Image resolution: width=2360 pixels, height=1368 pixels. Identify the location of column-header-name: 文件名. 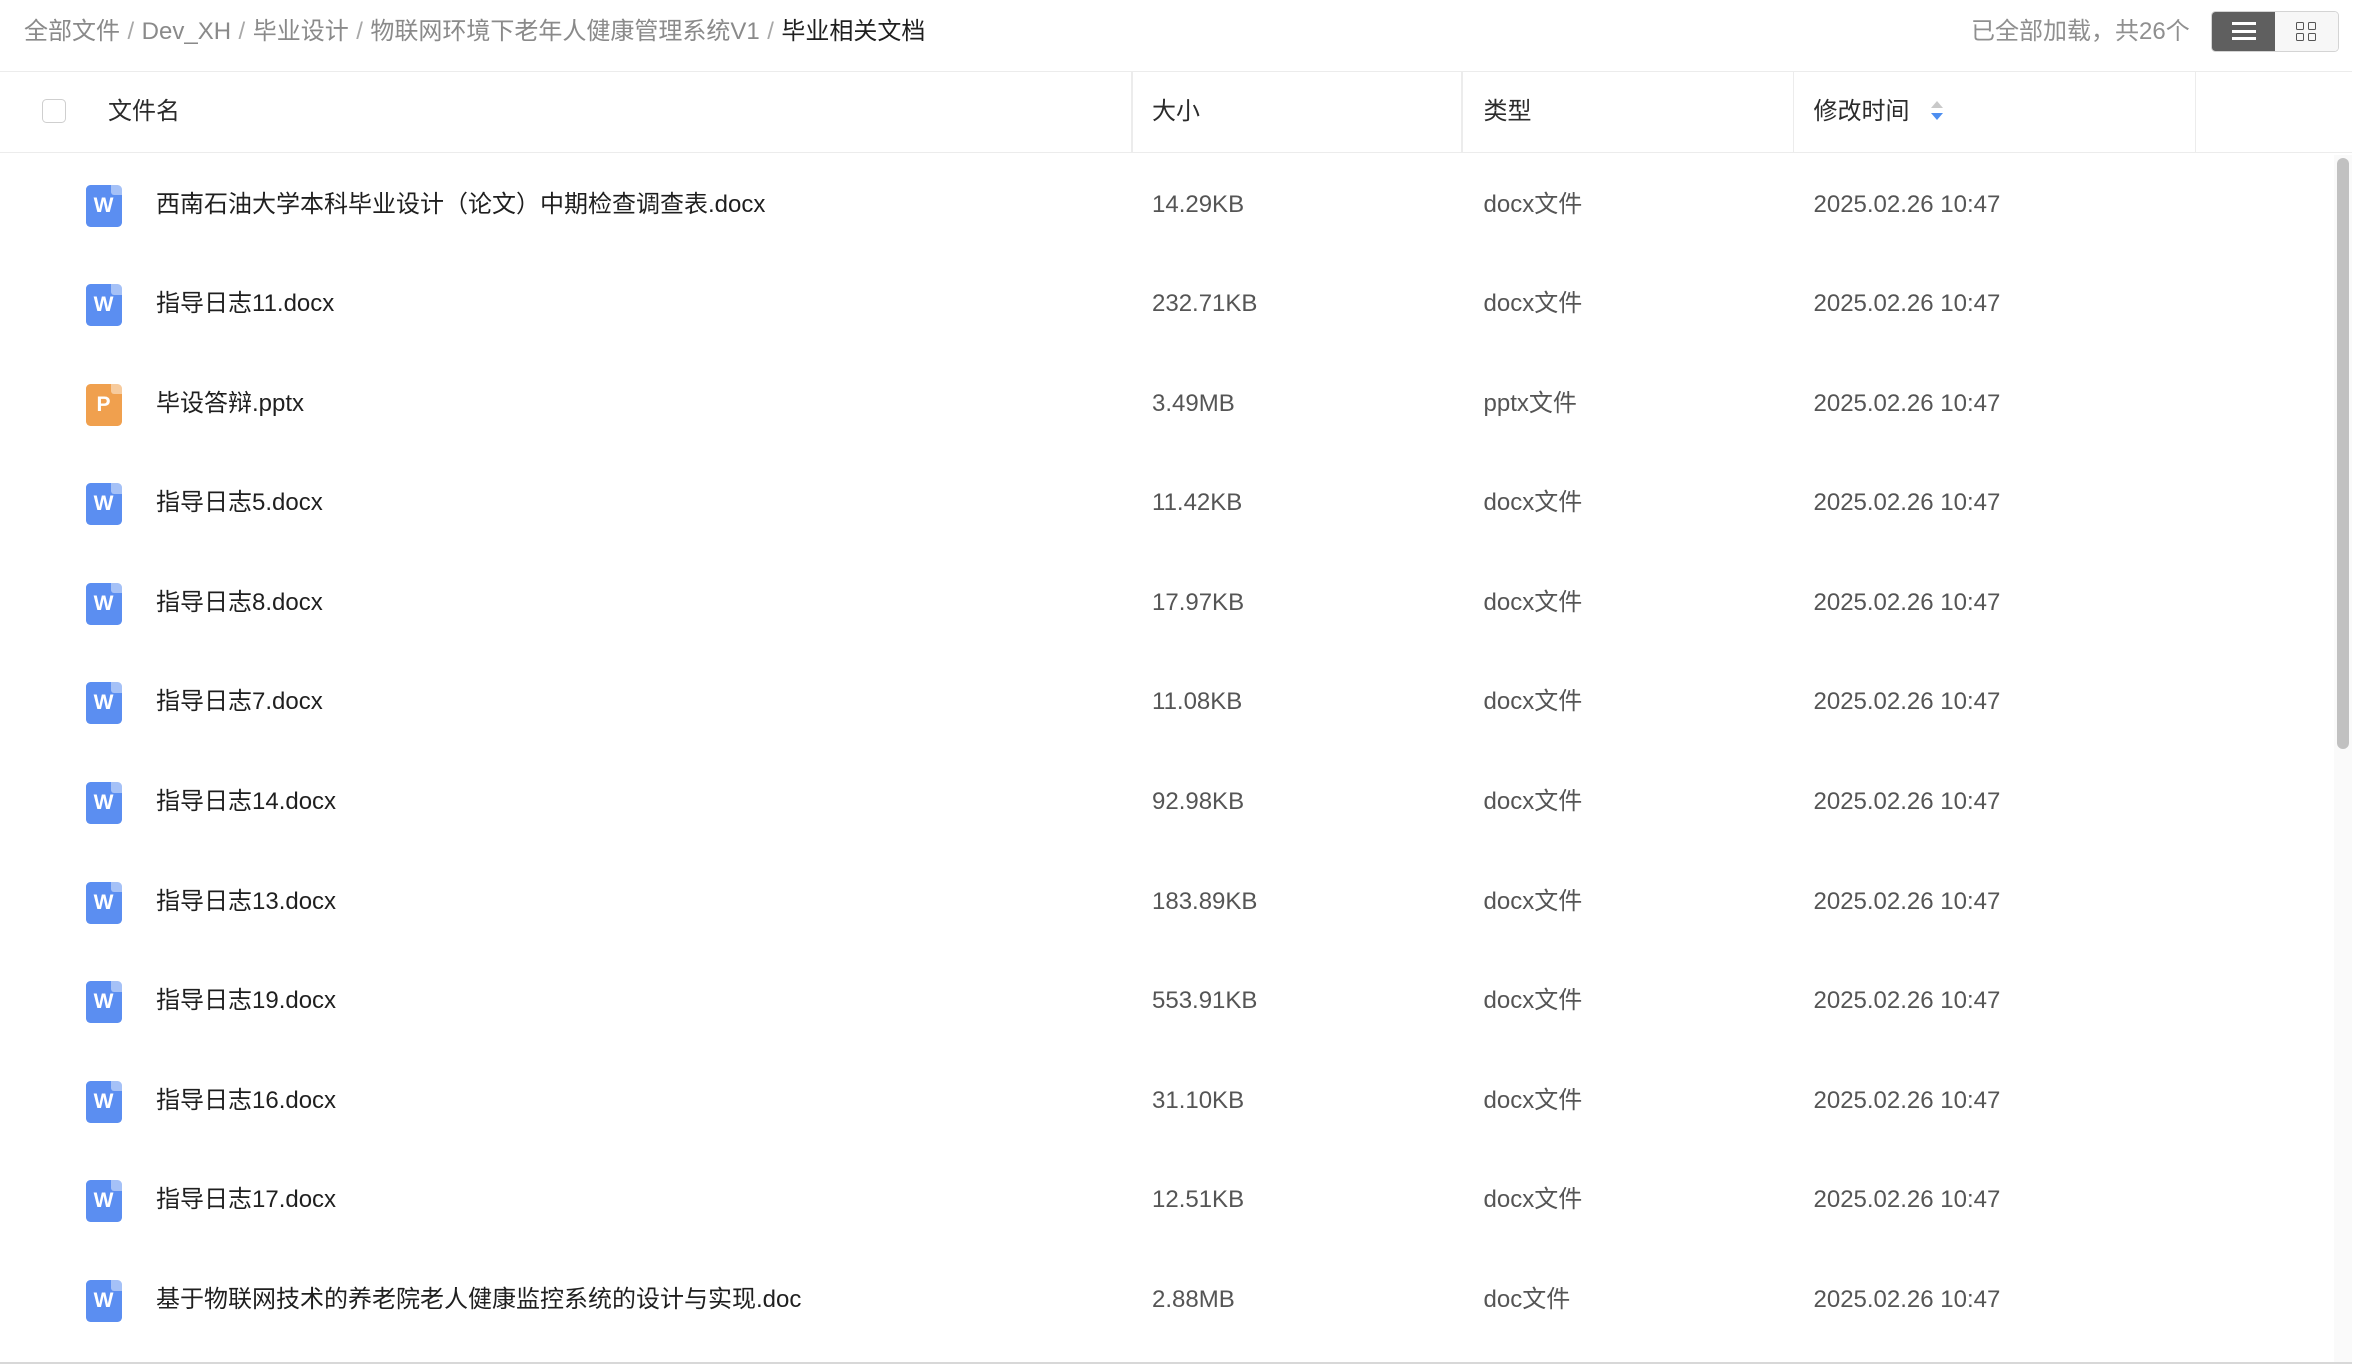
(144, 112).